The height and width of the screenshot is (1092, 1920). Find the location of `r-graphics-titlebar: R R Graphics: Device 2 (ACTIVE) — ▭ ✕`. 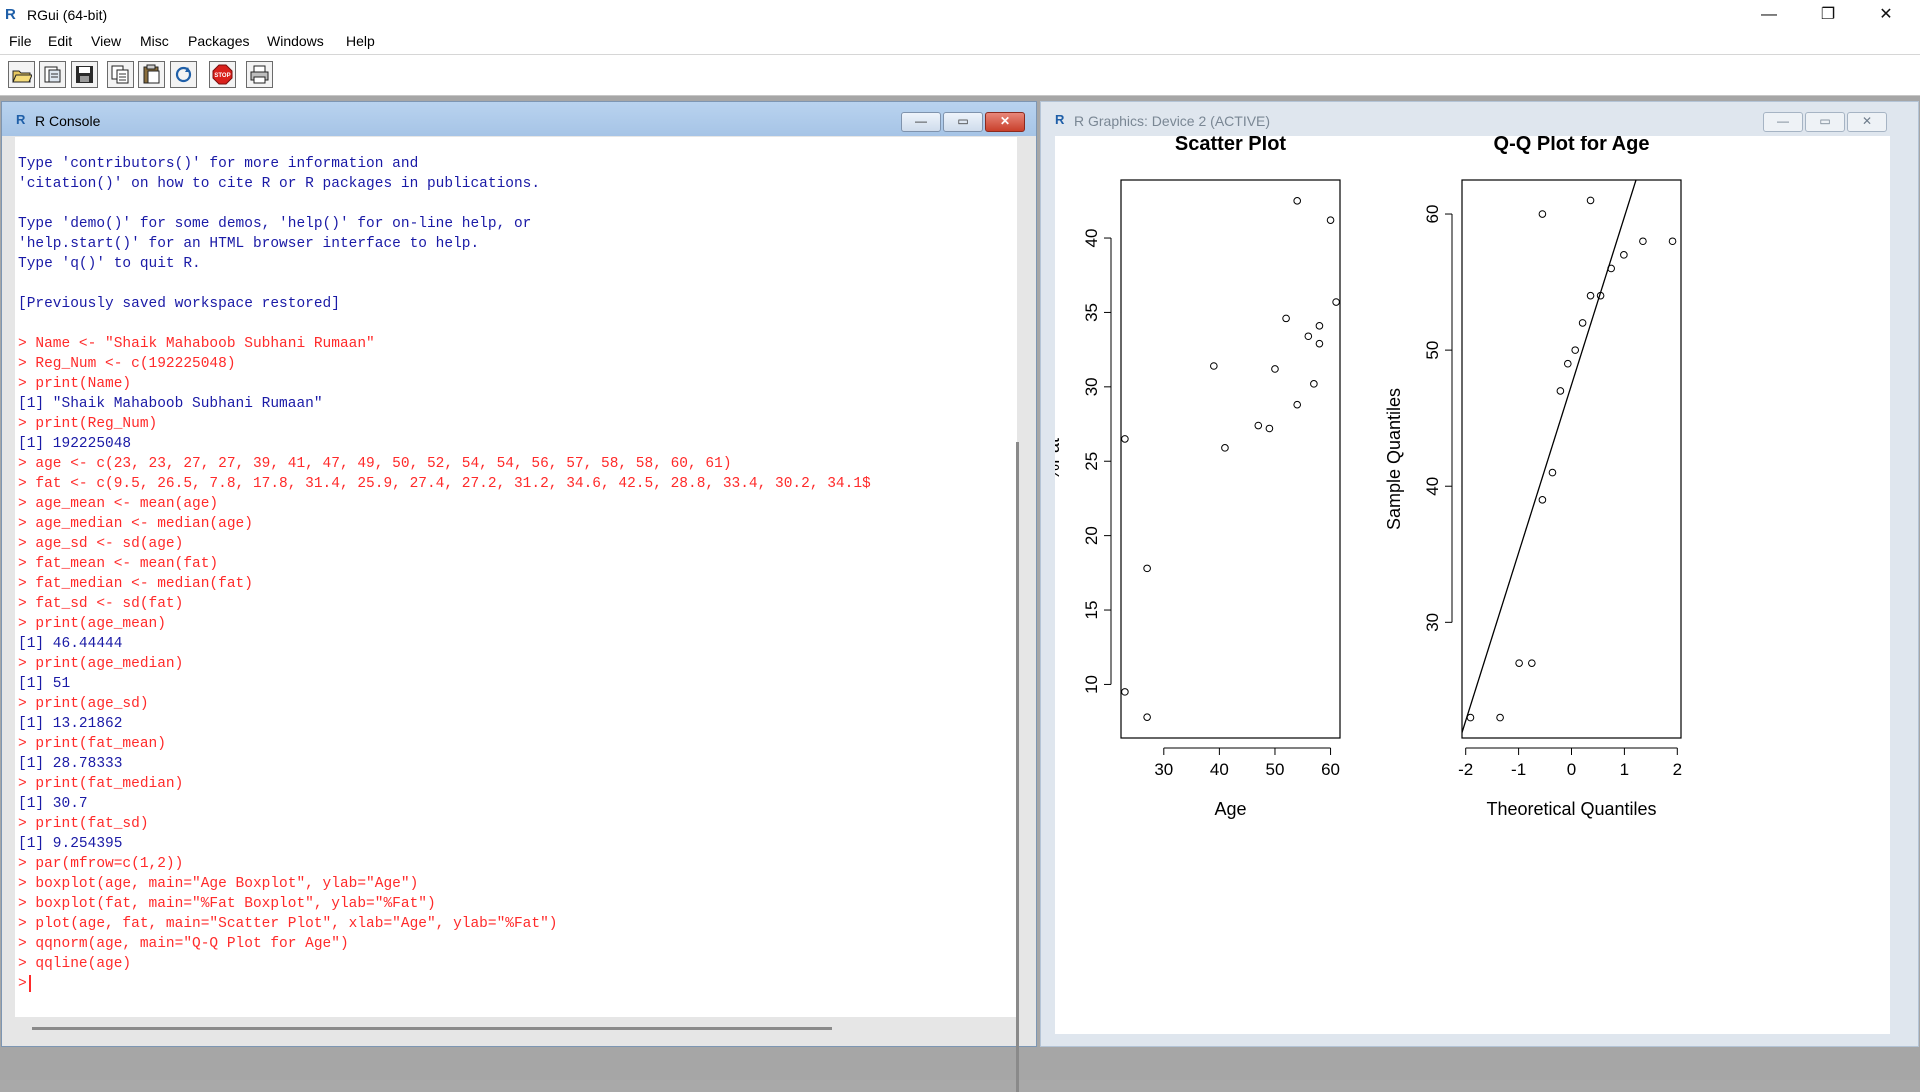

r-graphics-titlebar: R R Graphics: Device 2 (ACTIVE) — ▭ ✕ is located at coordinates (1479, 119).